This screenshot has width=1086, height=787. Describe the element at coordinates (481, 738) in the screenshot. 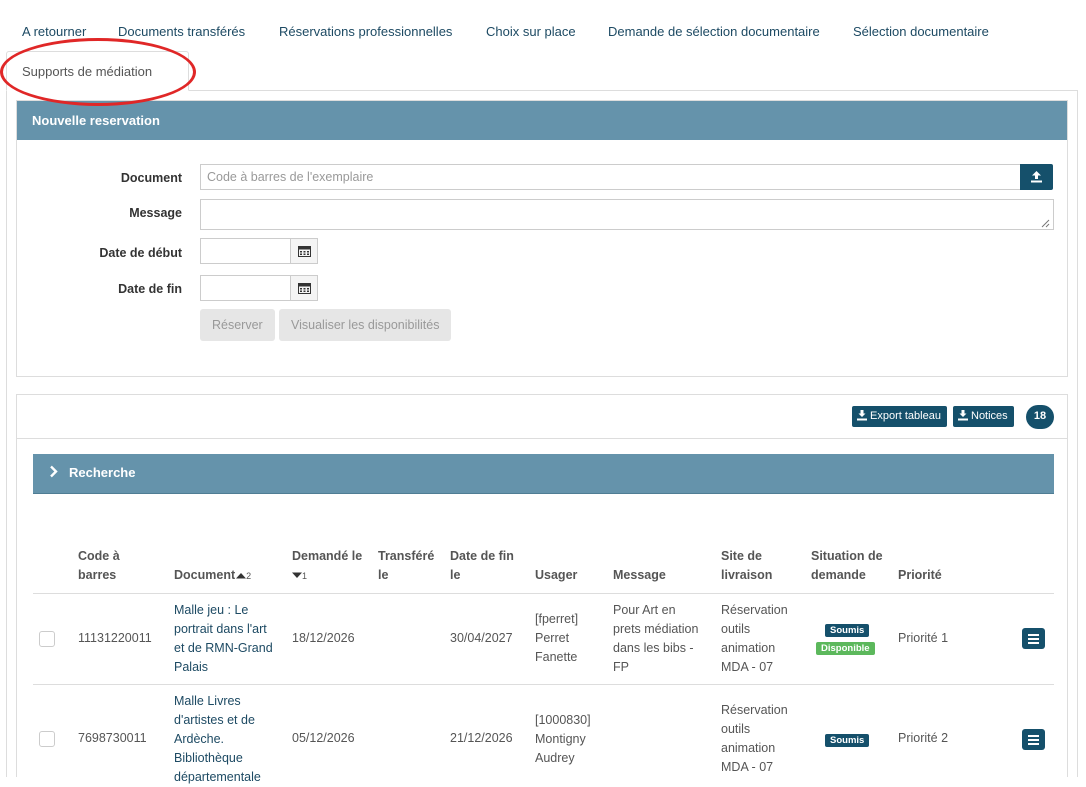

I see `row-end-date: 21/12/2026` at that location.